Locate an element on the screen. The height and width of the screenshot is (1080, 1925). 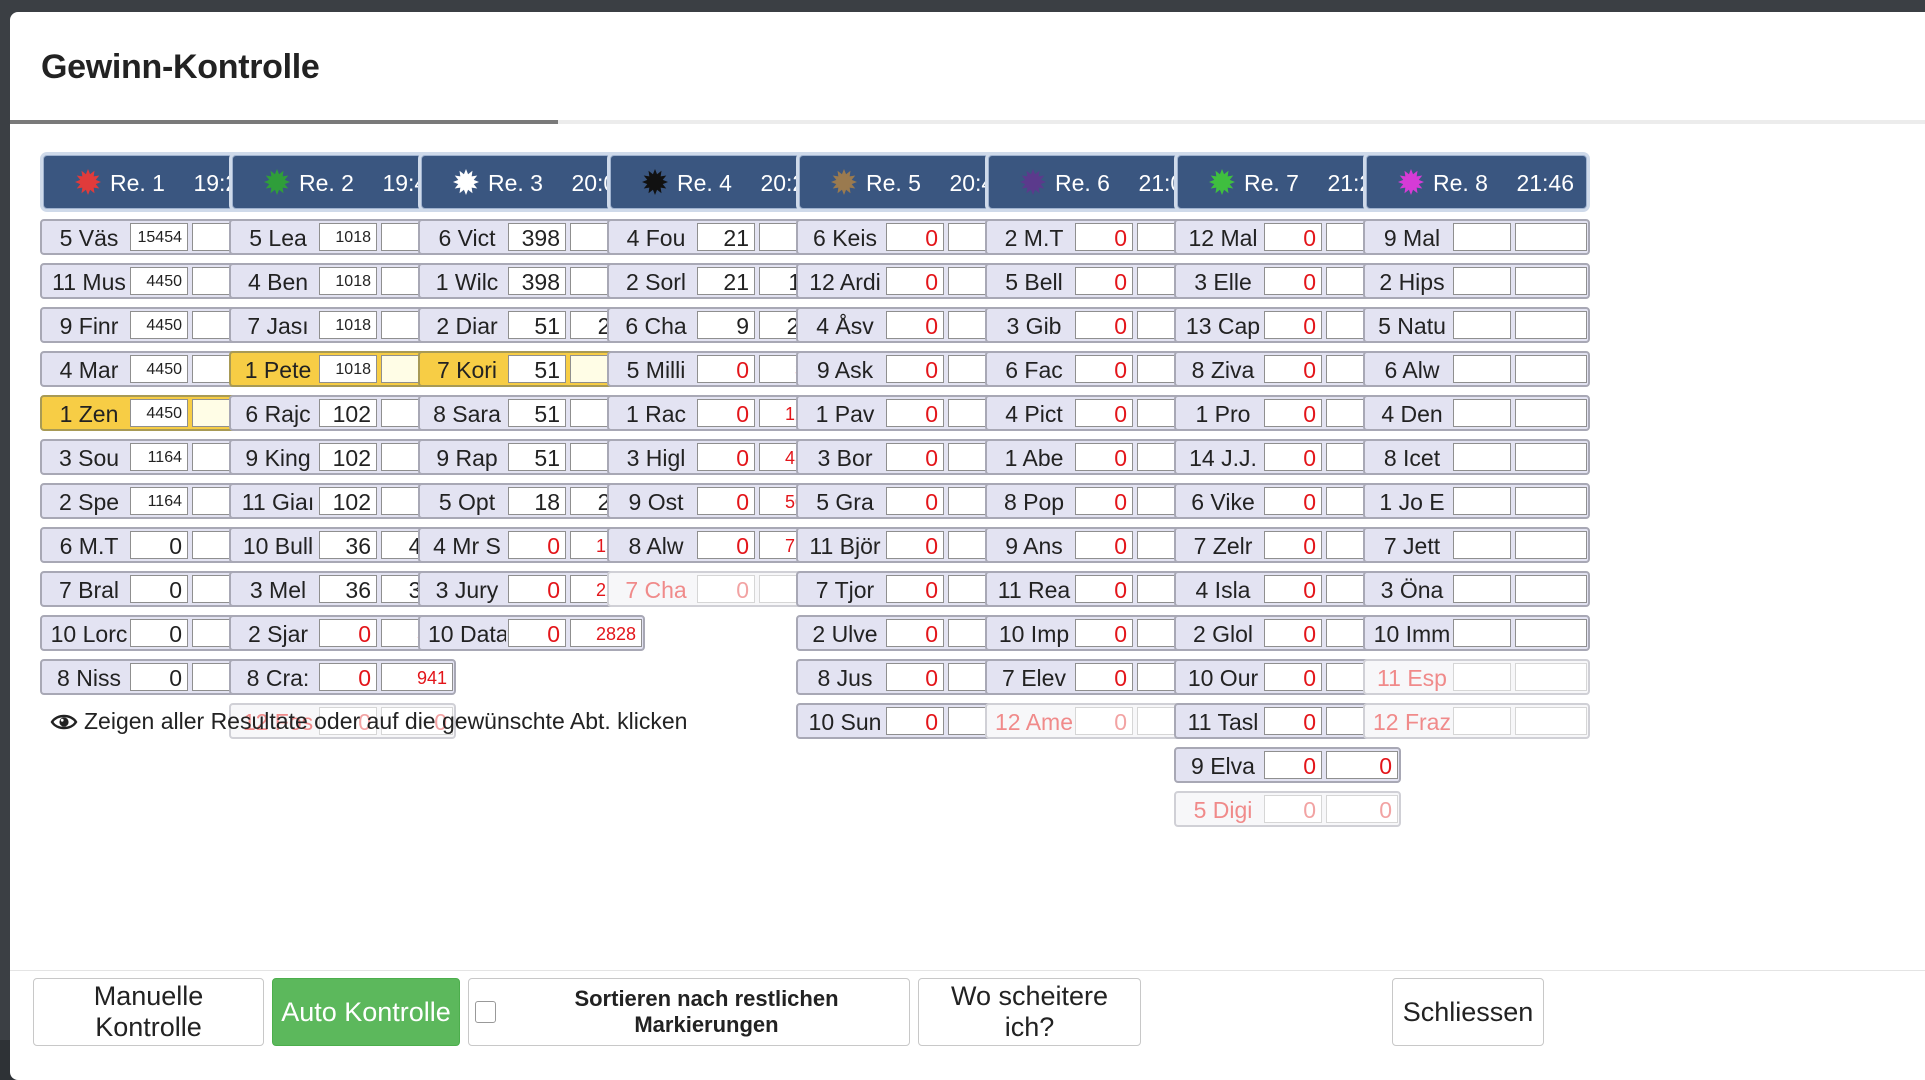
horse-name: 5 Bell is located at coordinates (1034, 282).